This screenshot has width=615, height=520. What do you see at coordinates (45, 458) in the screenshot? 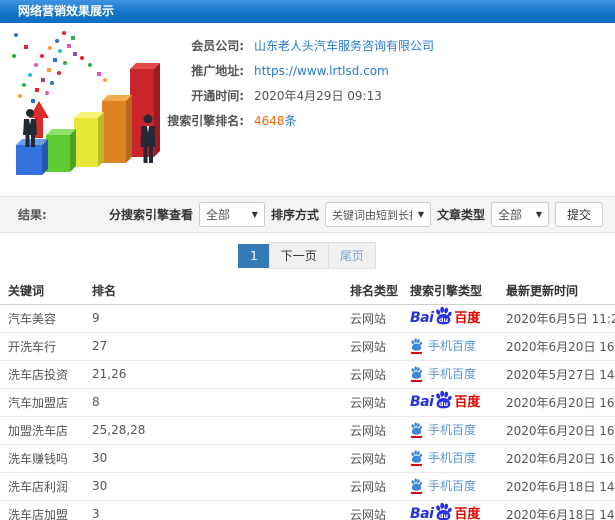
I see `keyword-cell: 洗车赚钱吗` at bounding box center [45, 458].